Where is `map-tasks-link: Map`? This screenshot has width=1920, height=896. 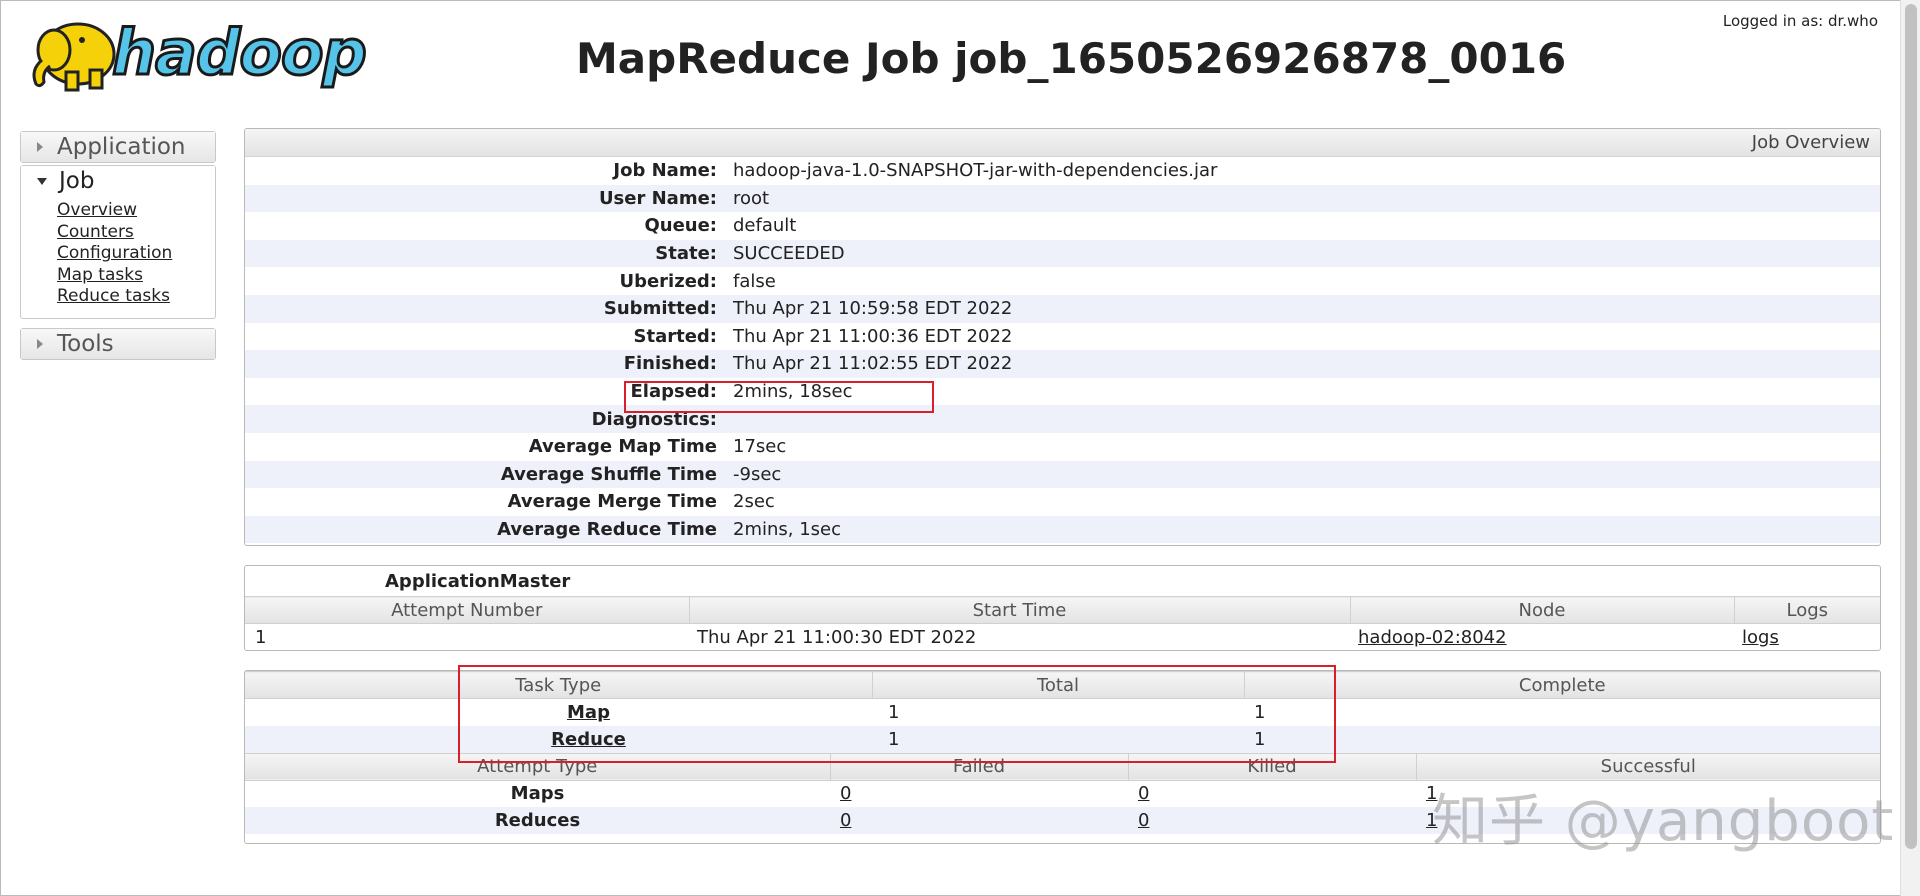 map-tasks-link: Map is located at coordinates (588, 712).